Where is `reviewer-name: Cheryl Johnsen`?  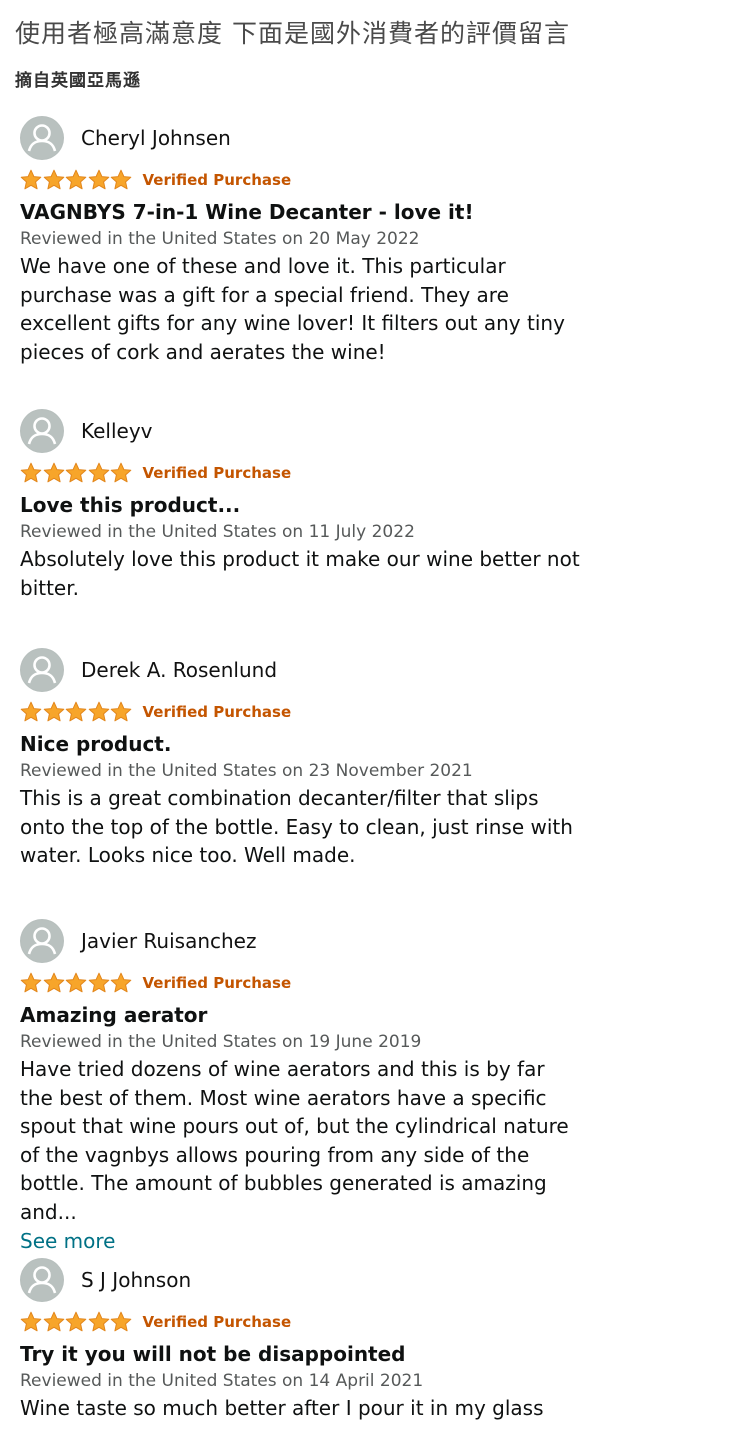 reviewer-name: Cheryl Johnsen is located at coordinates (156, 138).